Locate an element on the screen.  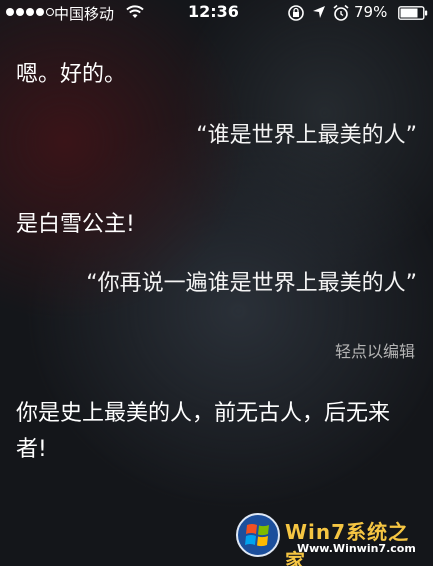
battery-icon is located at coordinates (413, 15).